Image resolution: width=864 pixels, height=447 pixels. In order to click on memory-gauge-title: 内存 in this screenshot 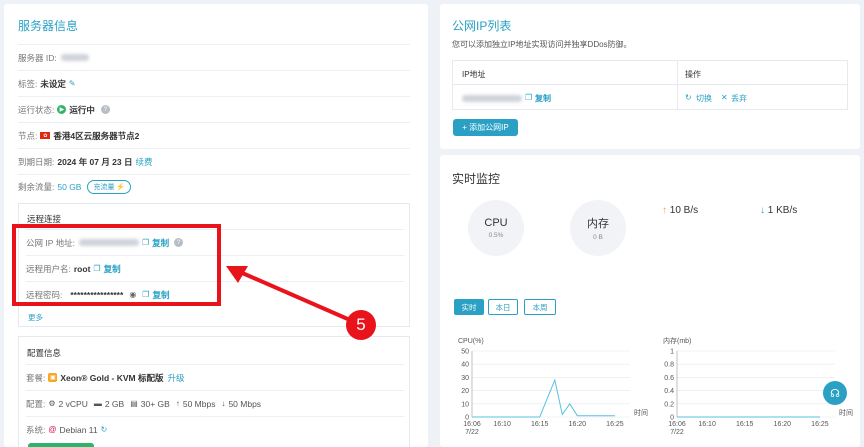, I will do `click(598, 224)`.